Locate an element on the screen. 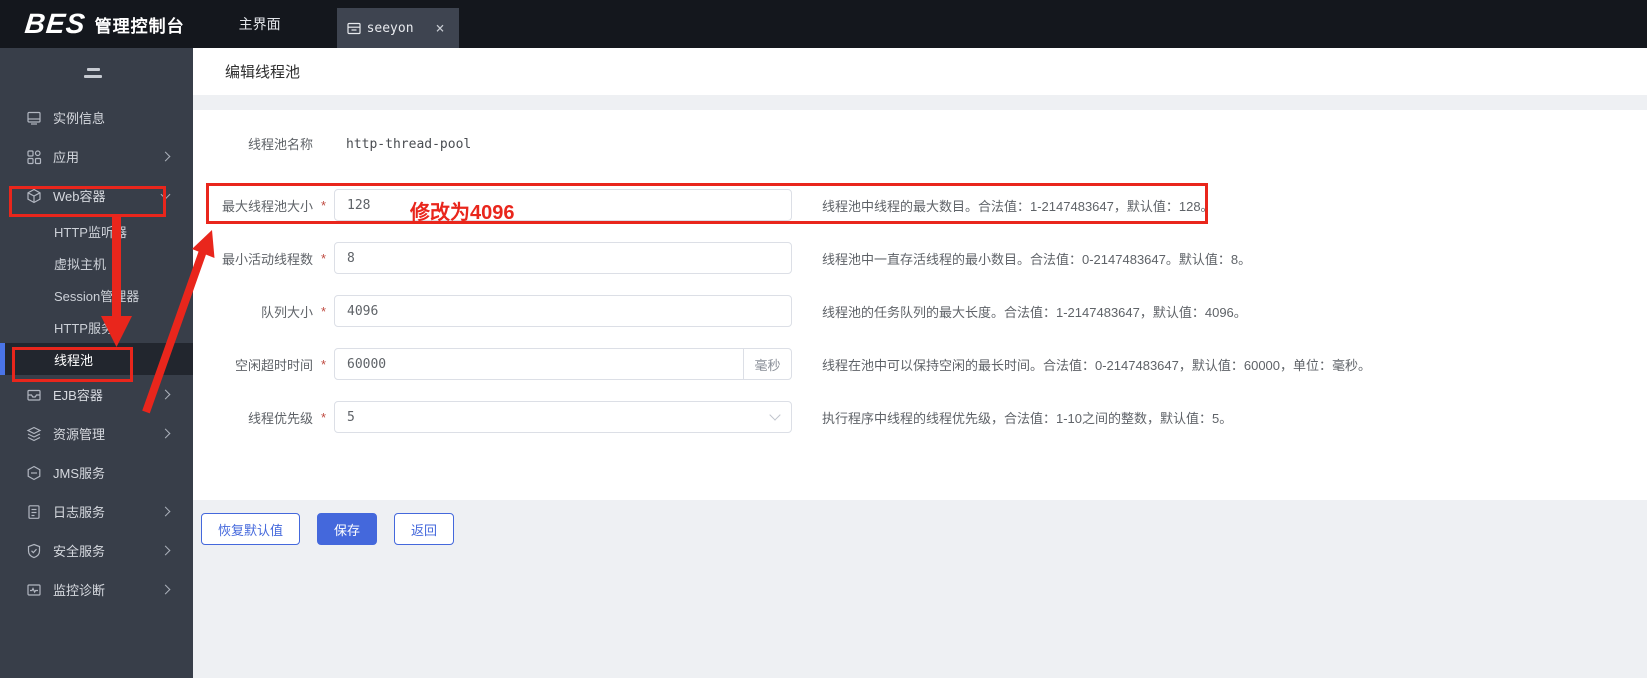 The height and width of the screenshot is (678, 1647). jms-hexagon-icon is located at coordinates (34, 473).